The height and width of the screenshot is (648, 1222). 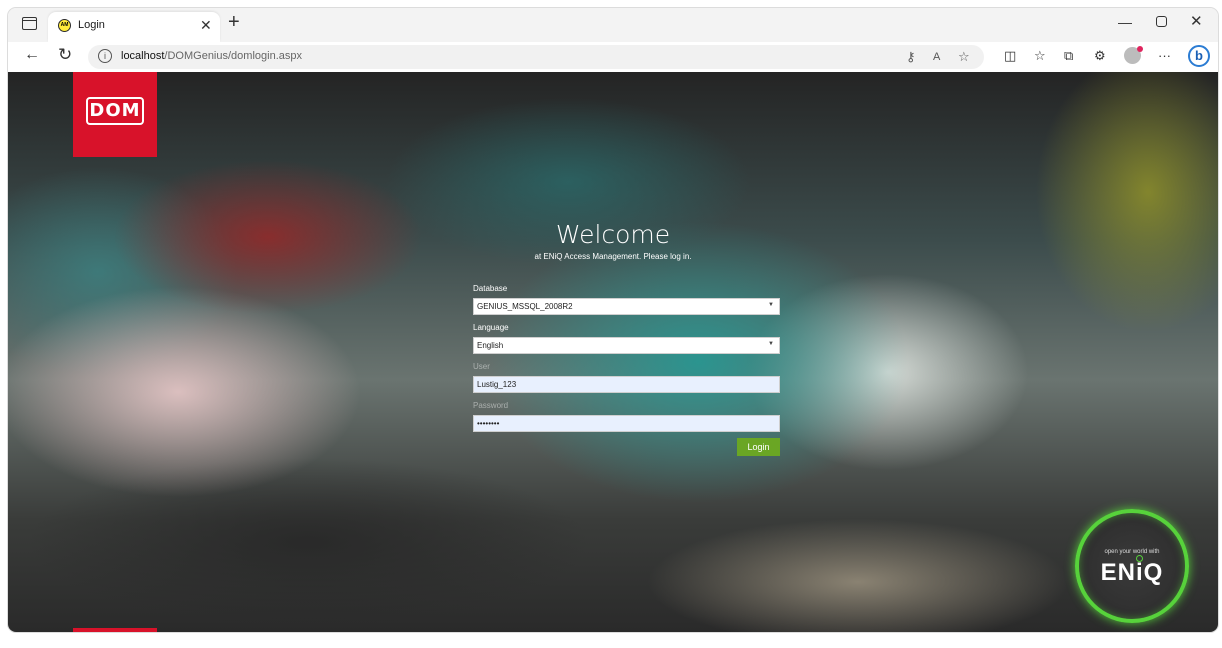 I want to click on language-label: Language, so click(x=491, y=327).